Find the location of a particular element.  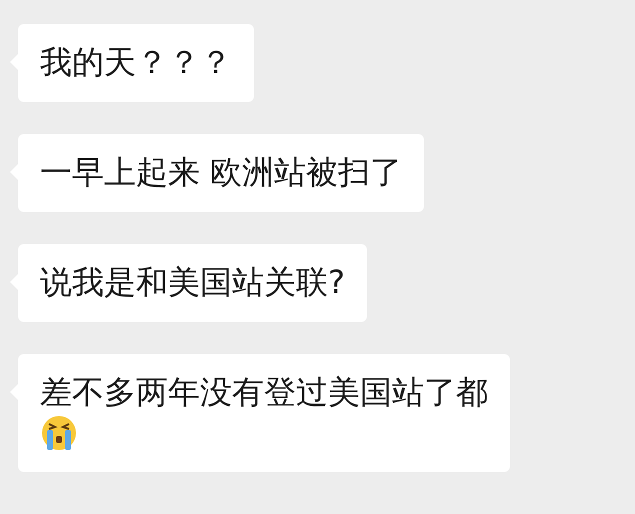

message-text: 差不多两年没有登过美国站了都 is located at coordinates (264, 392).